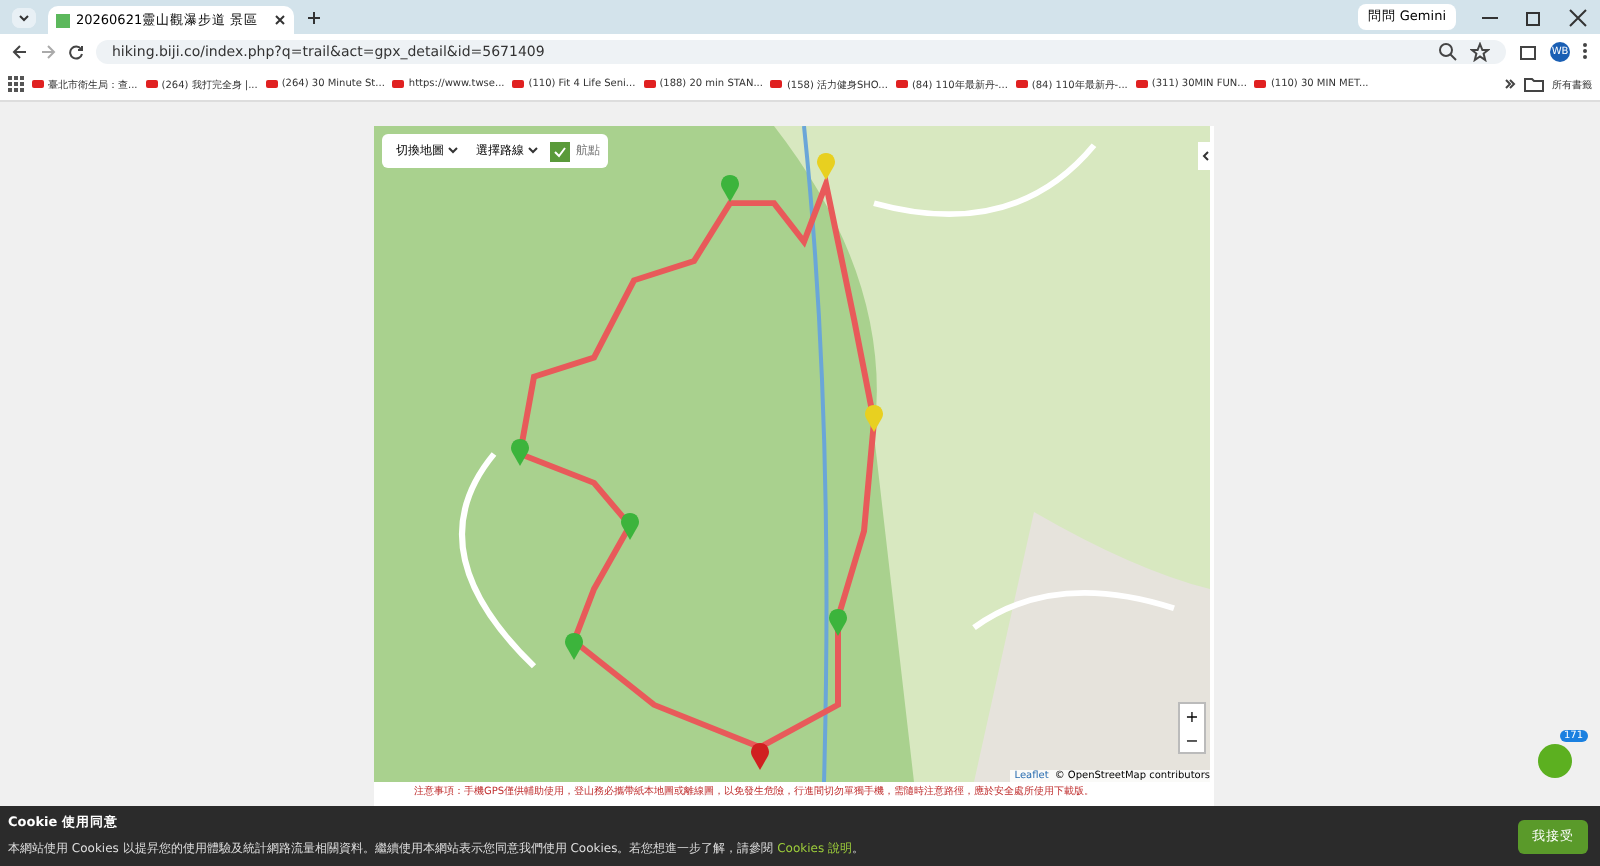  I want to click on new-tab-icon, so click(314, 17).